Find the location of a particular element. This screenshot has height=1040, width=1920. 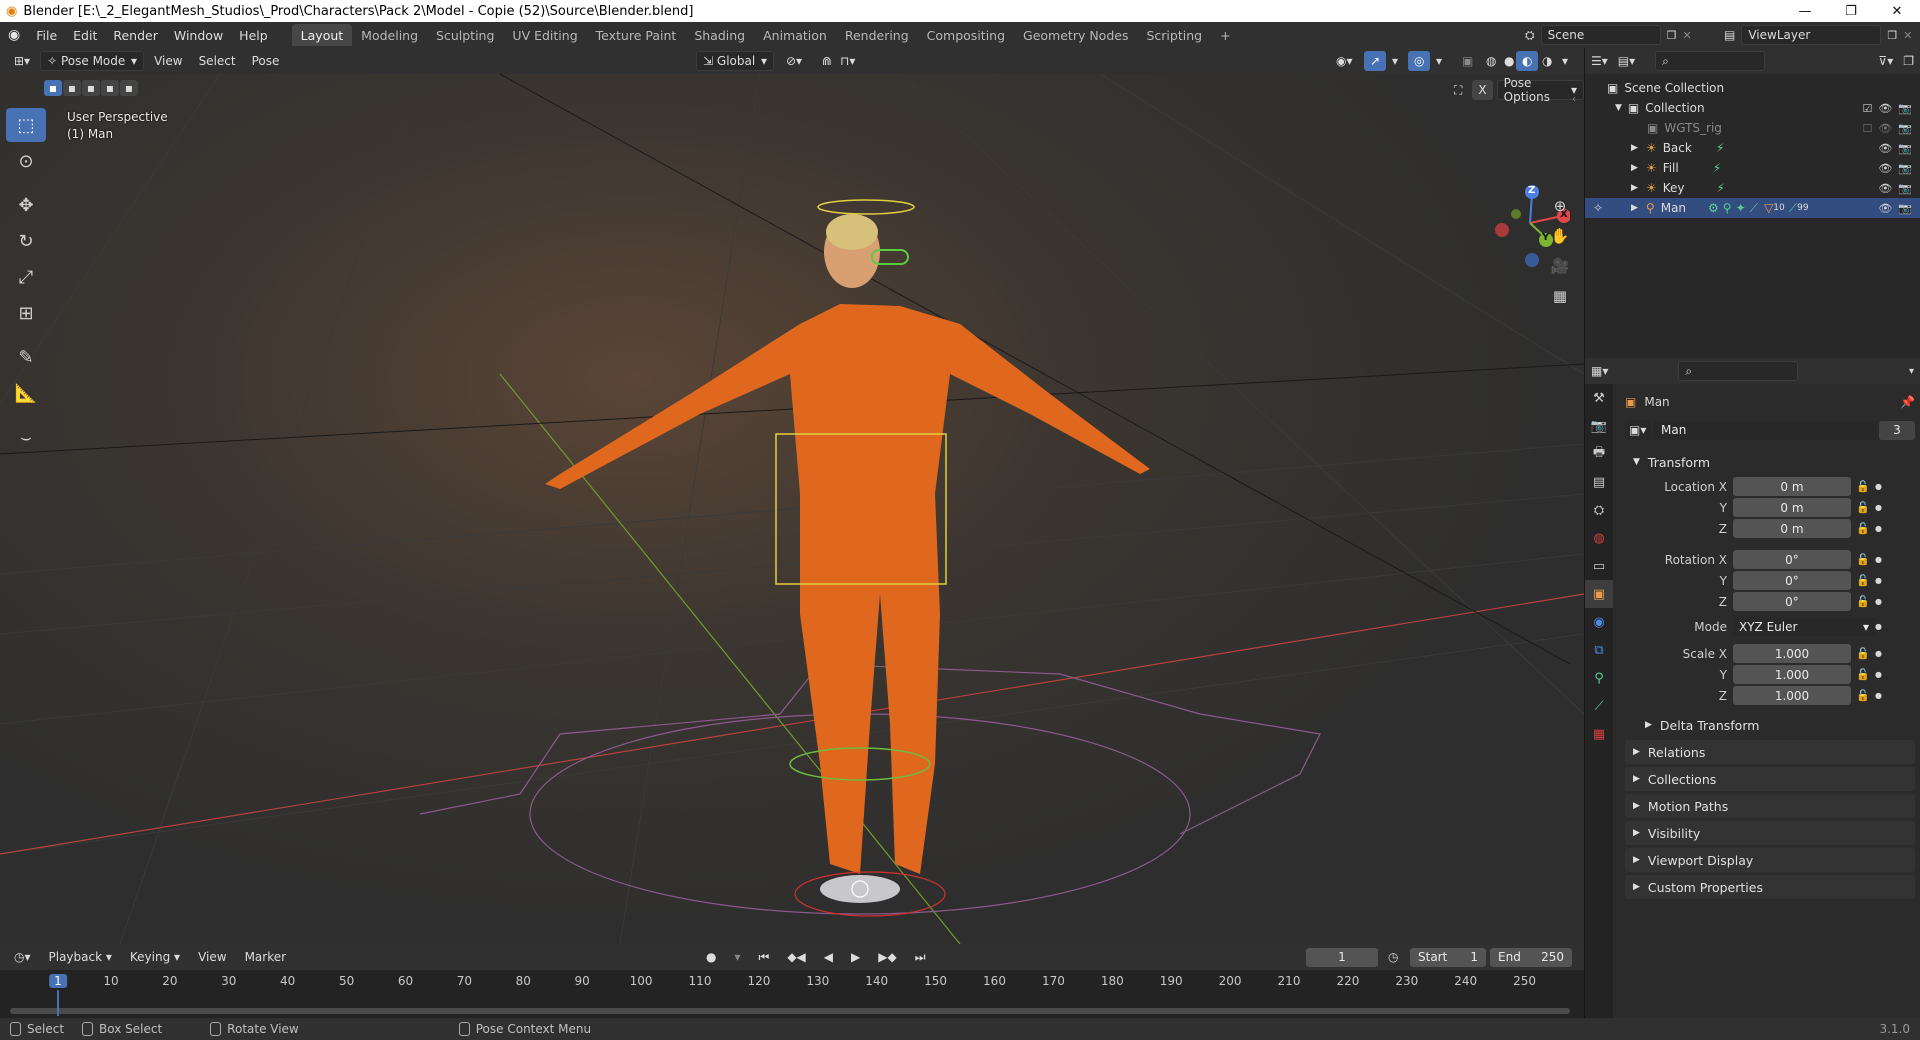

outliner-editor-type-icon: ☰▾ is located at coordinates (1599, 61).